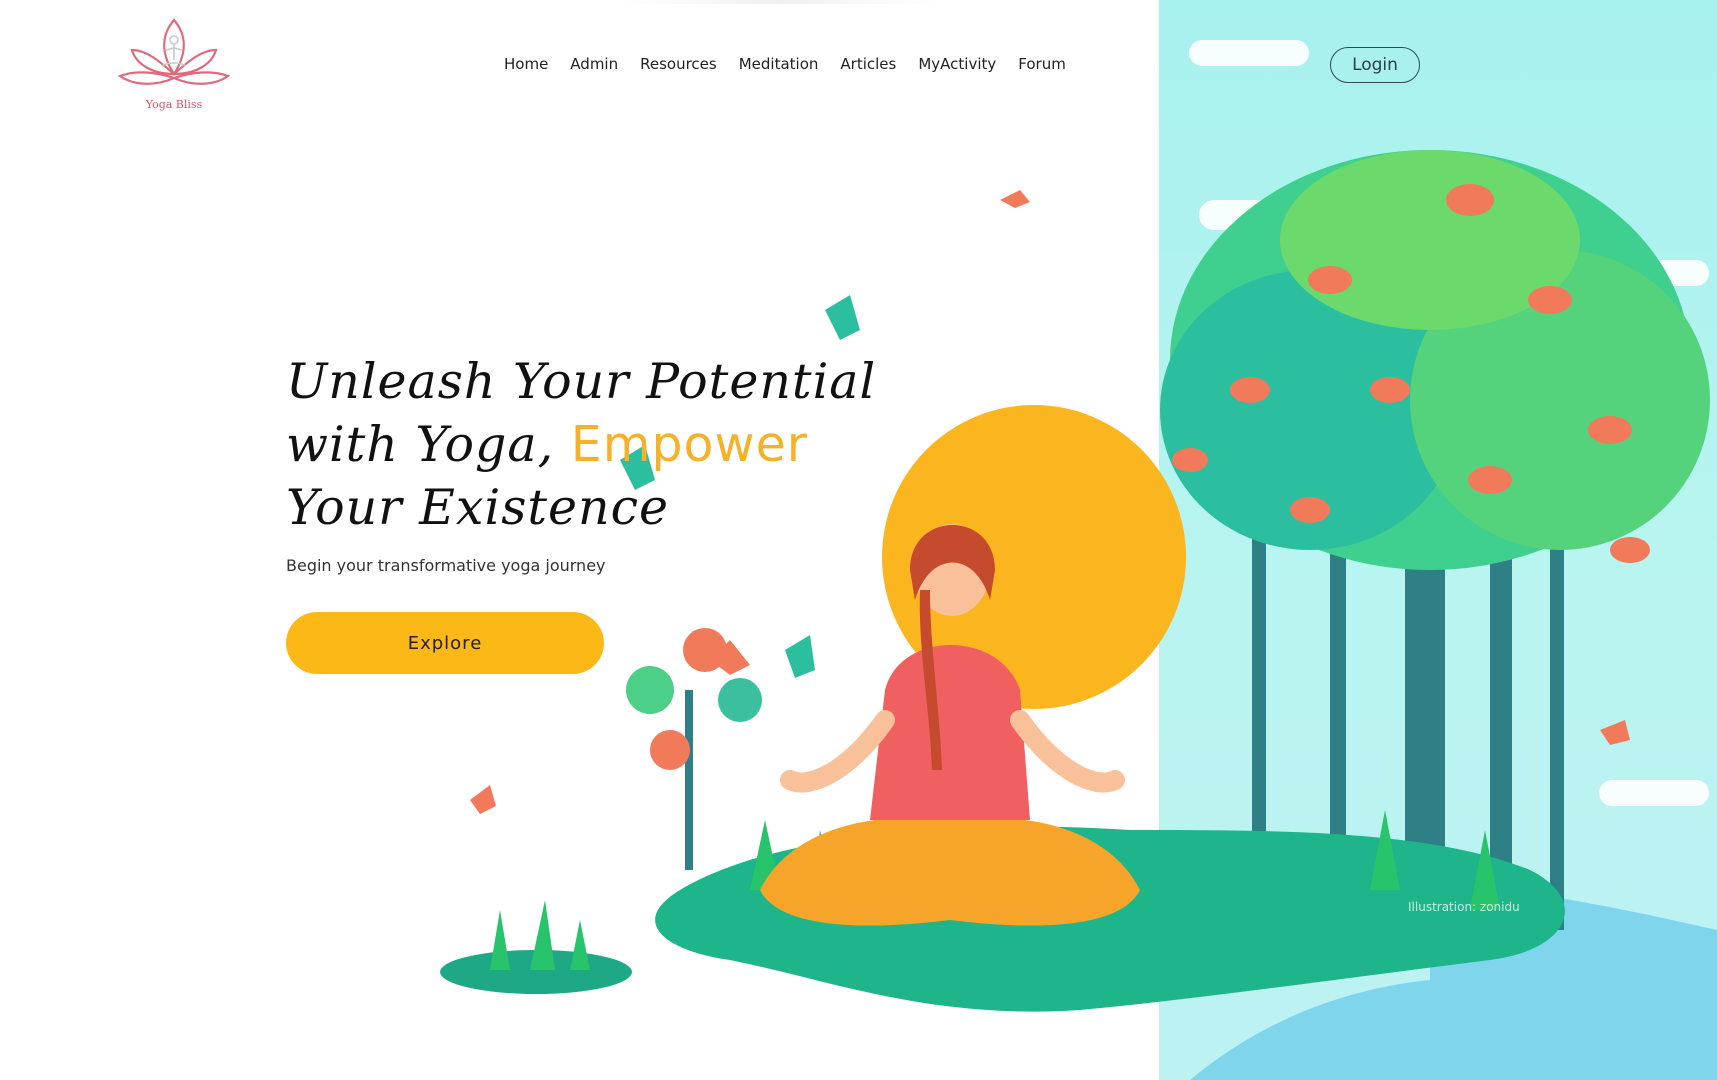 This screenshot has height=1080, width=1717. I want to click on brand-logo: Yoga Bliss, so click(174, 65).